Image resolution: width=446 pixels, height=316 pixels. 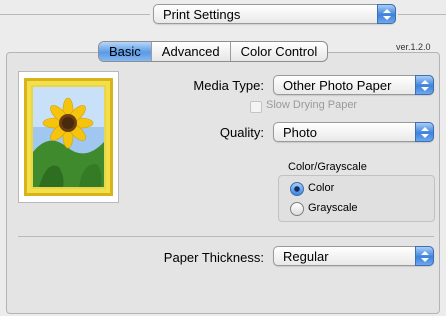 I want to click on paper-thickness-label: Paper Thickness:, so click(x=213, y=257).